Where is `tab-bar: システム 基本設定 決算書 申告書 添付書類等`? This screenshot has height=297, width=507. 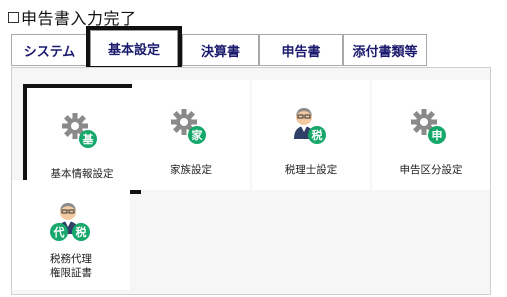
tab-bar: システム 基本設定 決算書 申告書 添付書類等 is located at coordinates (219, 48).